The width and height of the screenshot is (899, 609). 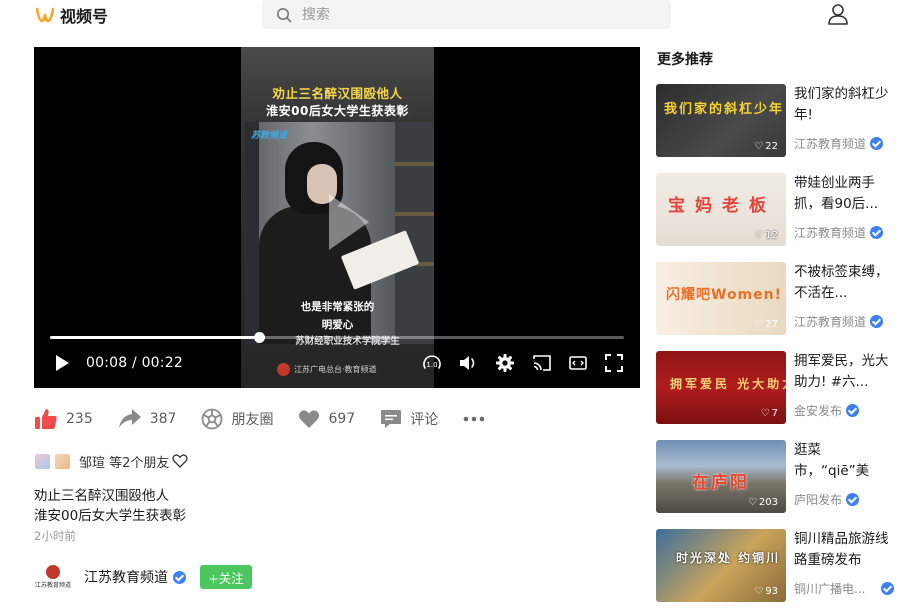 What do you see at coordinates (841, 549) in the screenshot?
I see `recommendation-title: 铜川精品旅游线路重磅发布` at bounding box center [841, 549].